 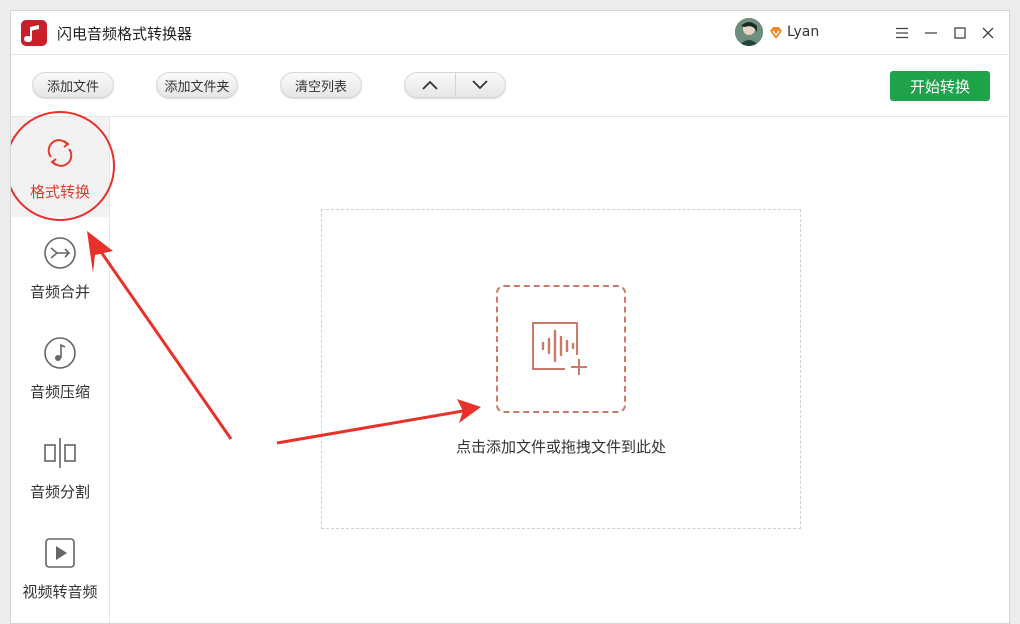 What do you see at coordinates (480, 85) in the screenshot?
I see `chevron-down-icon` at bounding box center [480, 85].